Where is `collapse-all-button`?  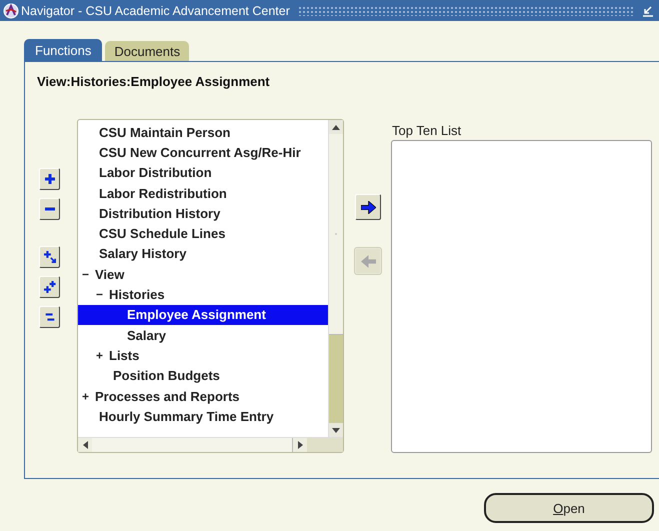 collapse-all-button is located at coordinates (49, 317).